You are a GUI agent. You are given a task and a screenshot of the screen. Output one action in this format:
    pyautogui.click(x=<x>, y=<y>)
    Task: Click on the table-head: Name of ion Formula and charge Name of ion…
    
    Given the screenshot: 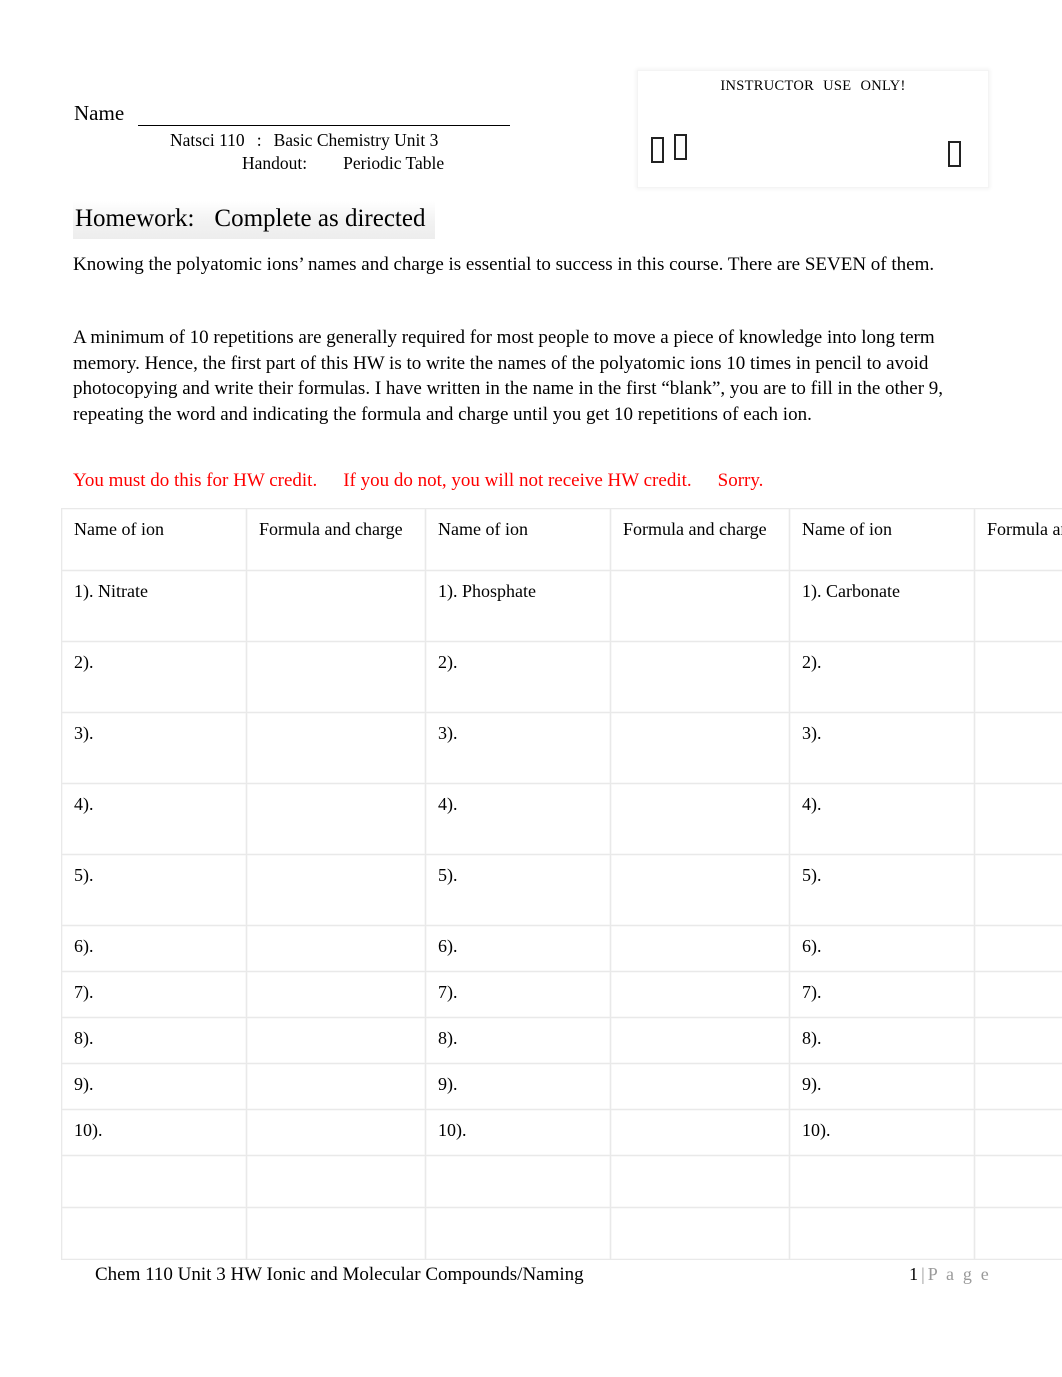 What is the action you would take?
    pyautogui.click(x=561, y=539)
    